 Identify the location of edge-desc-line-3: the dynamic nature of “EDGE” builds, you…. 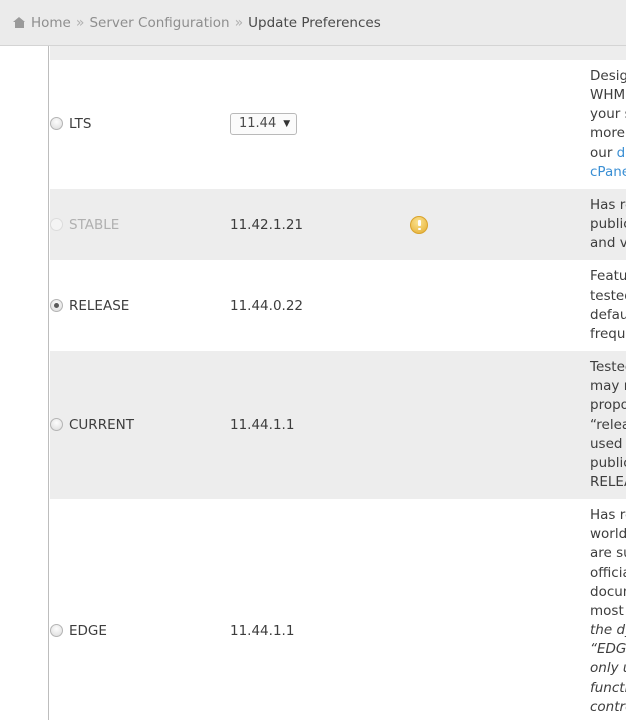
(608, 649).